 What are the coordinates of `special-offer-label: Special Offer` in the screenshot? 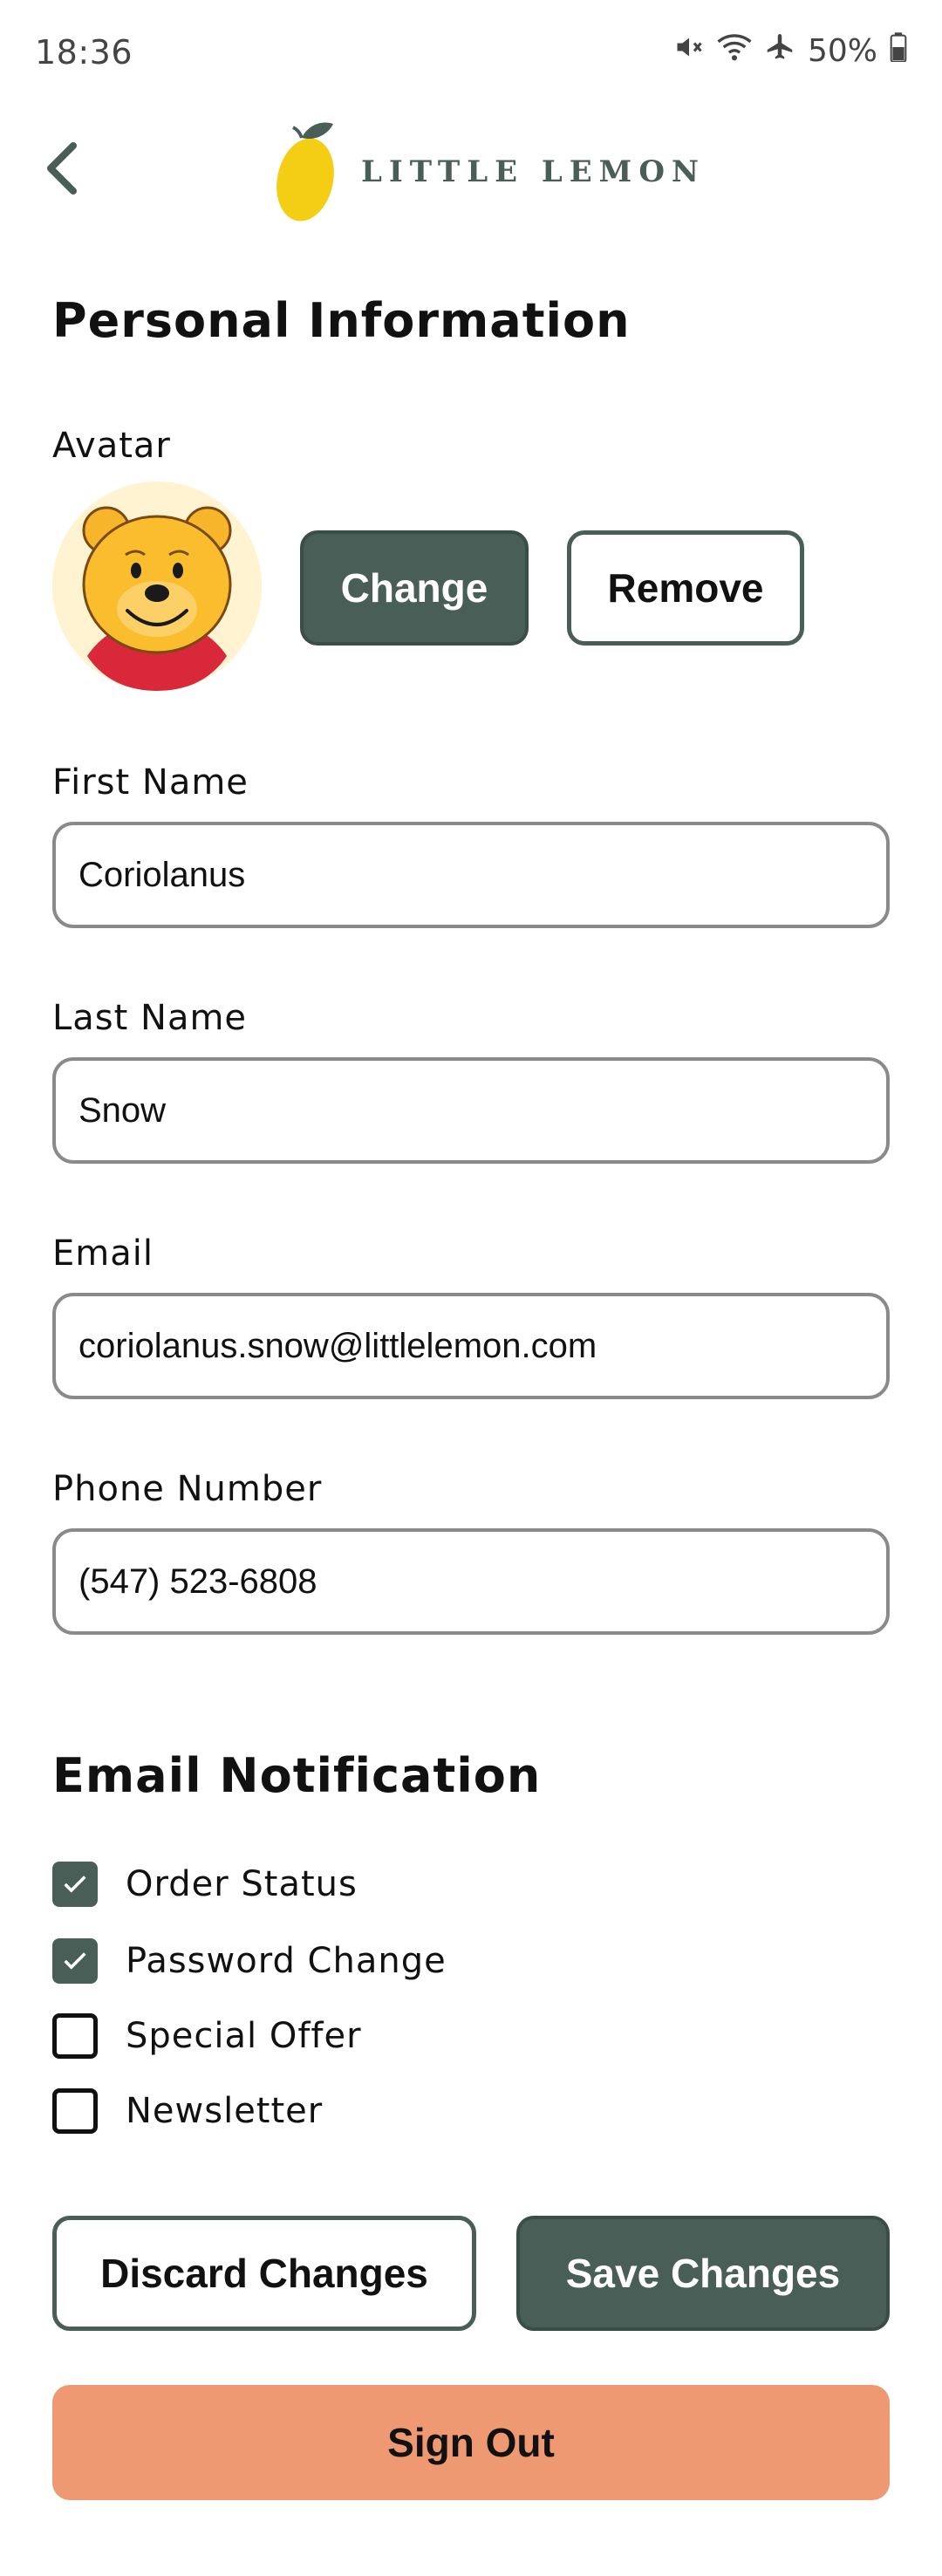 It's located at (244, 2036).